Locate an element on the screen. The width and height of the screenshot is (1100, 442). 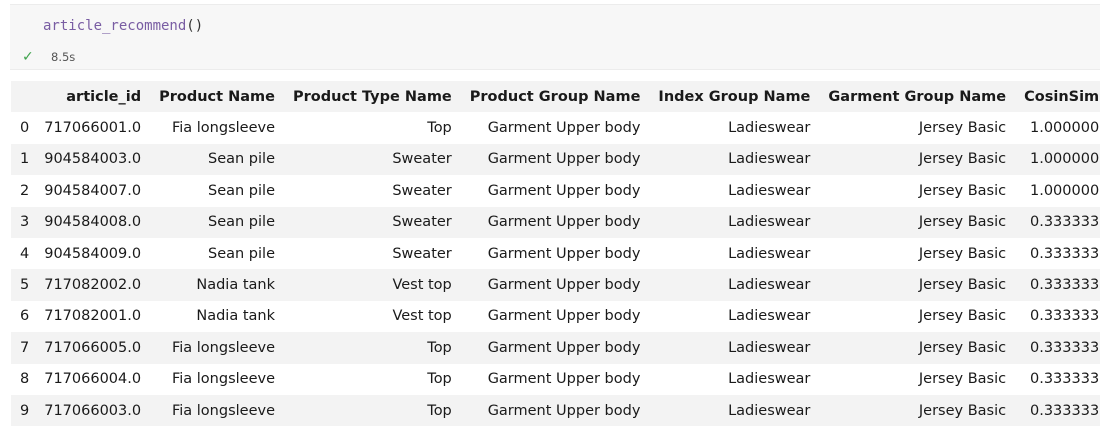
table-cell: 717066005.0 is located at coordinates (93, 347).